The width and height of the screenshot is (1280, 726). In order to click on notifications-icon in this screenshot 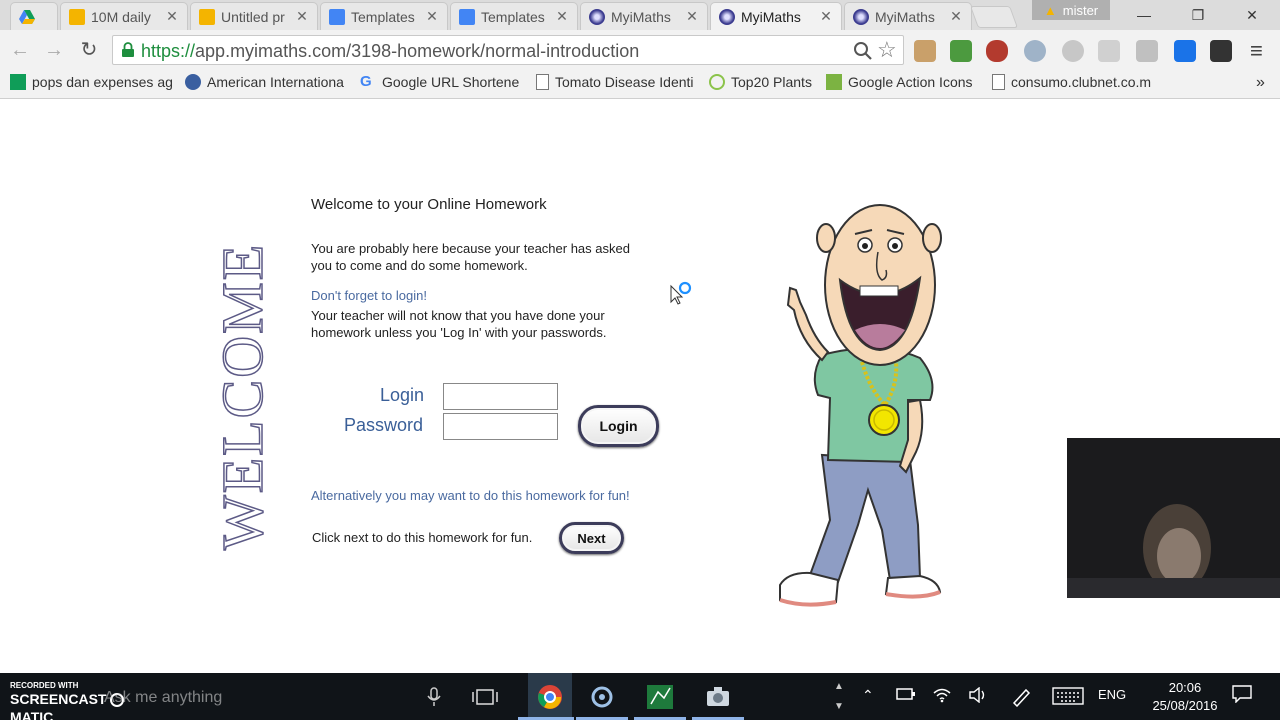, I will do `click(1242, 695)`.